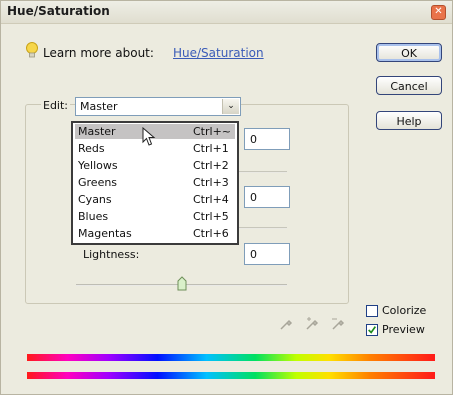 Image resolution: width=453 pixels, height=395 pixels. Describe the element at coordinates (267, 197) in the screenshot. I see `saturation-input: 0` at that location.